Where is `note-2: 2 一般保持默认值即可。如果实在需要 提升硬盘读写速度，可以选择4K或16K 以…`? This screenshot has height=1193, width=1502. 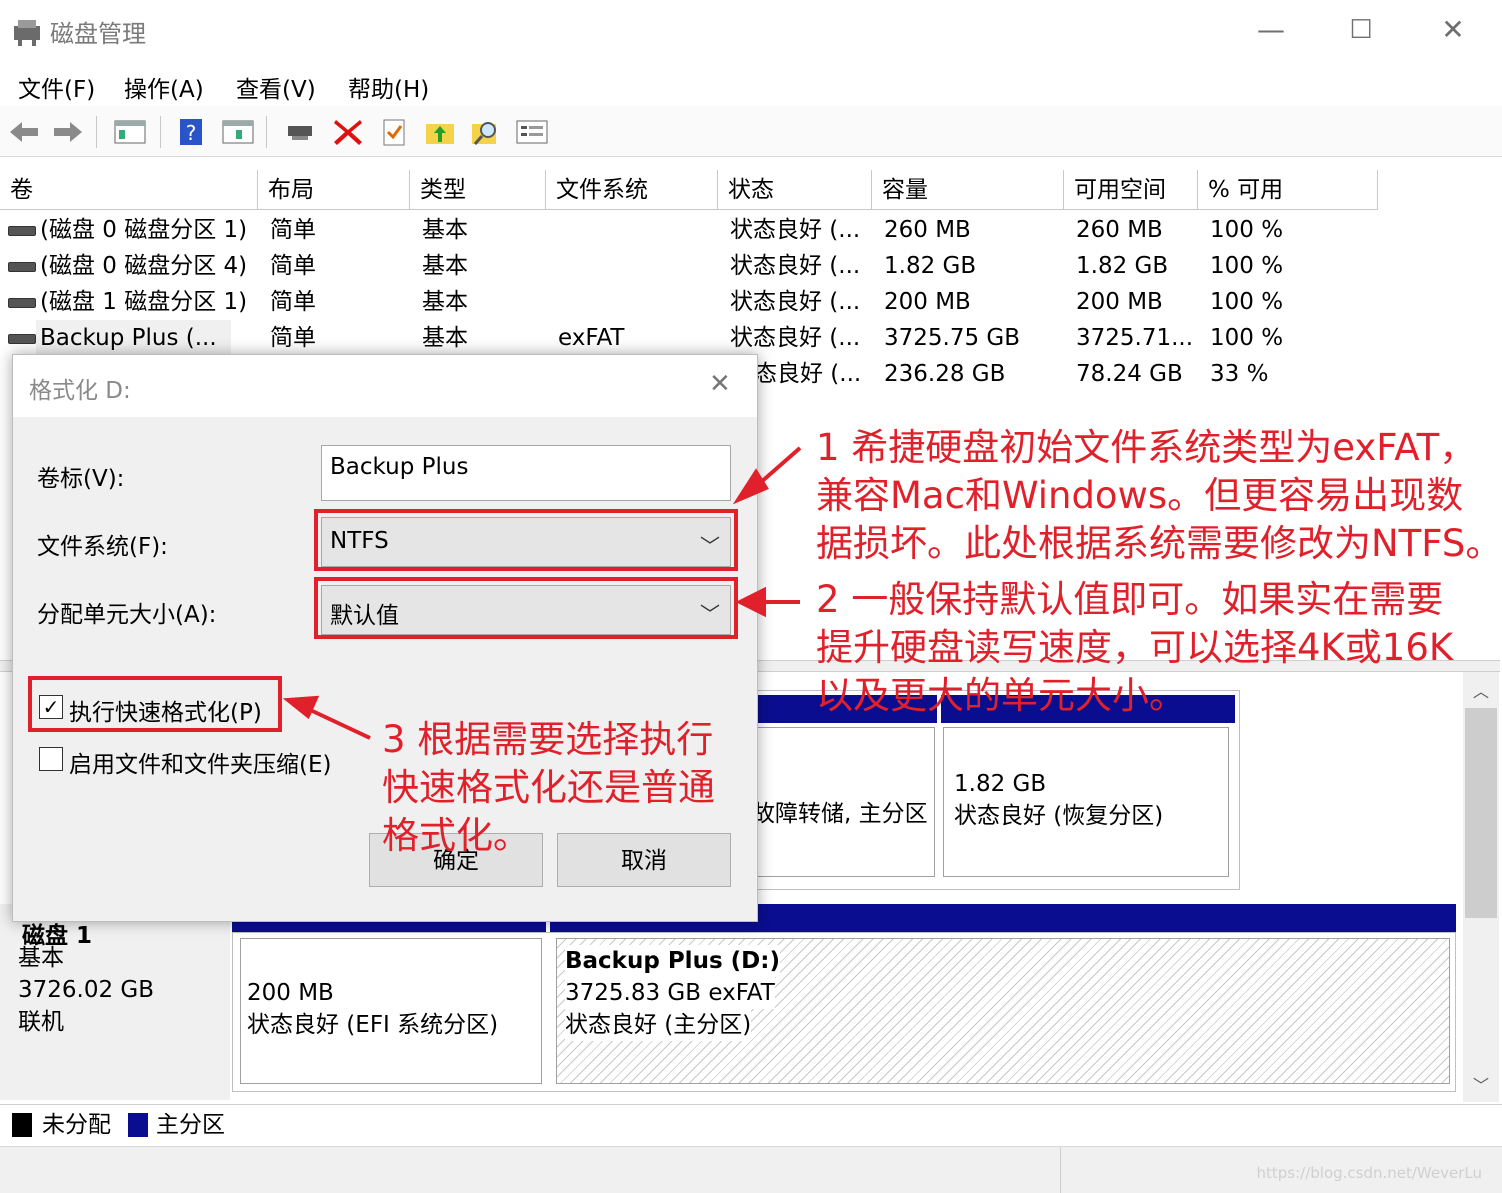
note-2: 2 一般保持默认值即可。如果实在需要 提升硬盘读写速度，可以选择4K或16K 以… is located at coordinates (1134, 648).